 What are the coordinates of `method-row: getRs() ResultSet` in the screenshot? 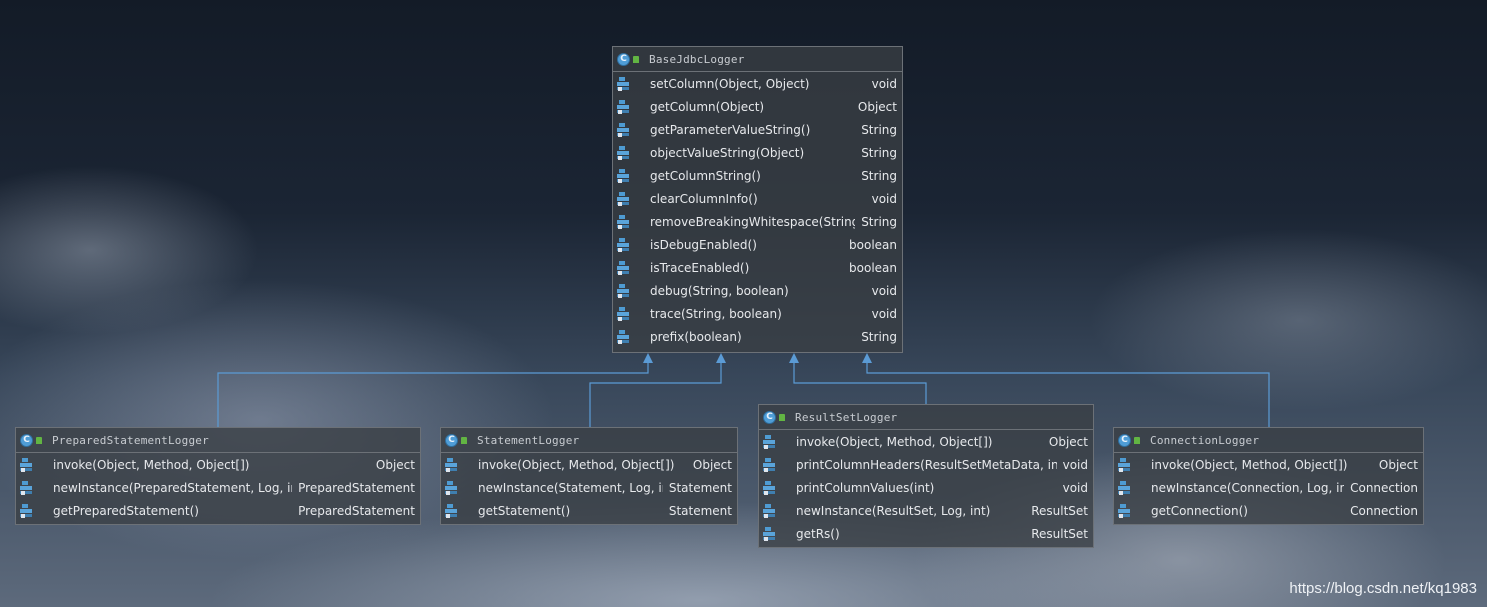 It's located at (926, 533).